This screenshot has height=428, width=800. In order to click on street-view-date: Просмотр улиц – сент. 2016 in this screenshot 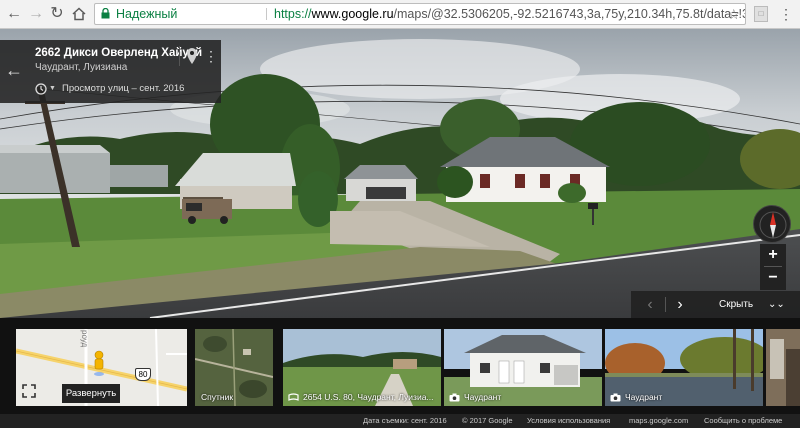, I will do `click(123, 89)`.